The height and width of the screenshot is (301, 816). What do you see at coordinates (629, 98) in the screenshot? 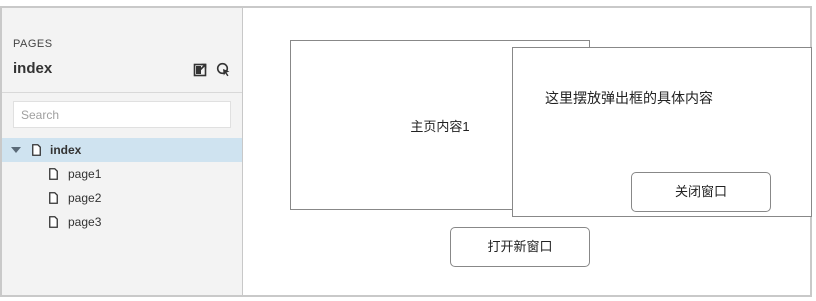
I see `popup-content-text: 这里摆放弹出框的具体内容` at bounding box center [629, 98].